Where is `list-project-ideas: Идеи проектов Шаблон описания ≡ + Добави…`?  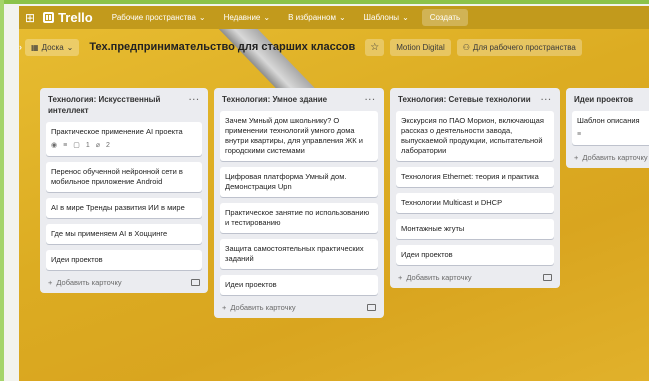
list-project-ideas: Идеи проектов Шаблон описания ≡ + Добави… is located at coordinates (607, 128).